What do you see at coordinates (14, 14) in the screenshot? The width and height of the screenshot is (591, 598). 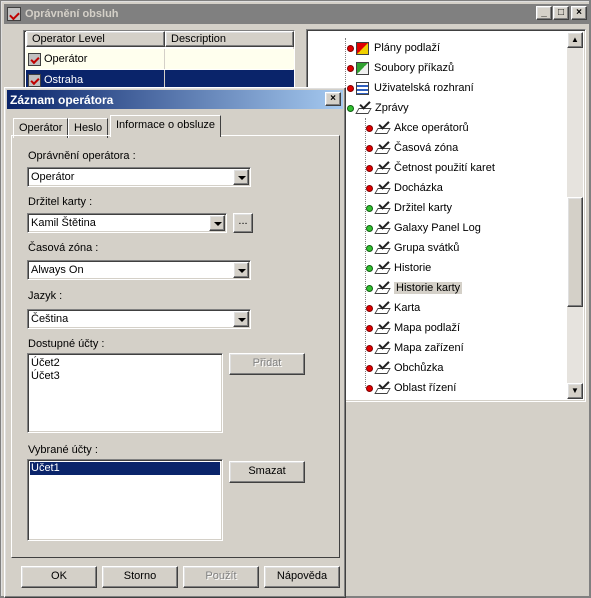 I see `app-icon` at bounding box center [14, 14].